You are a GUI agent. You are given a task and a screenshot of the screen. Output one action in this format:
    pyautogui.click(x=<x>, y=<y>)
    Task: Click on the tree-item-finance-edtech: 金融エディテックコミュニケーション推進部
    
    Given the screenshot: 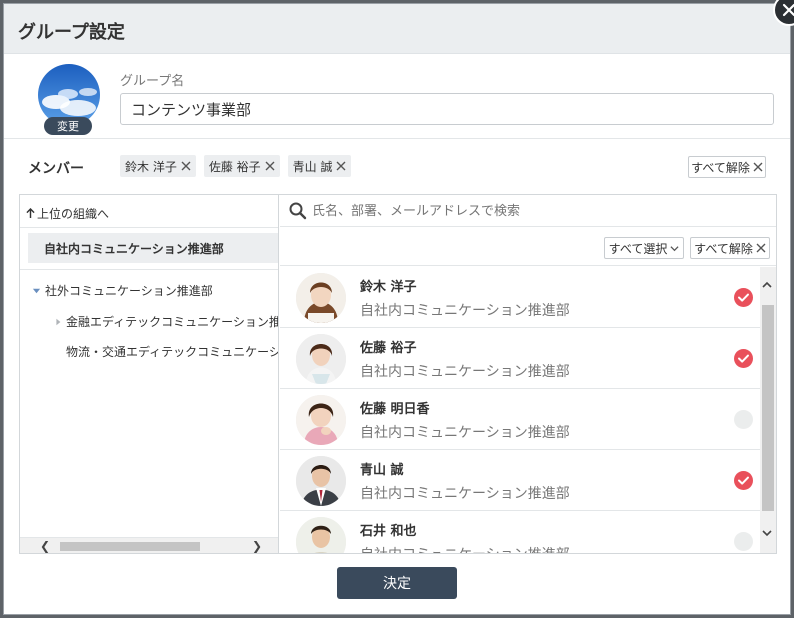 What is the action you would take?
    pyautogui.click(x=166, y=321)
    